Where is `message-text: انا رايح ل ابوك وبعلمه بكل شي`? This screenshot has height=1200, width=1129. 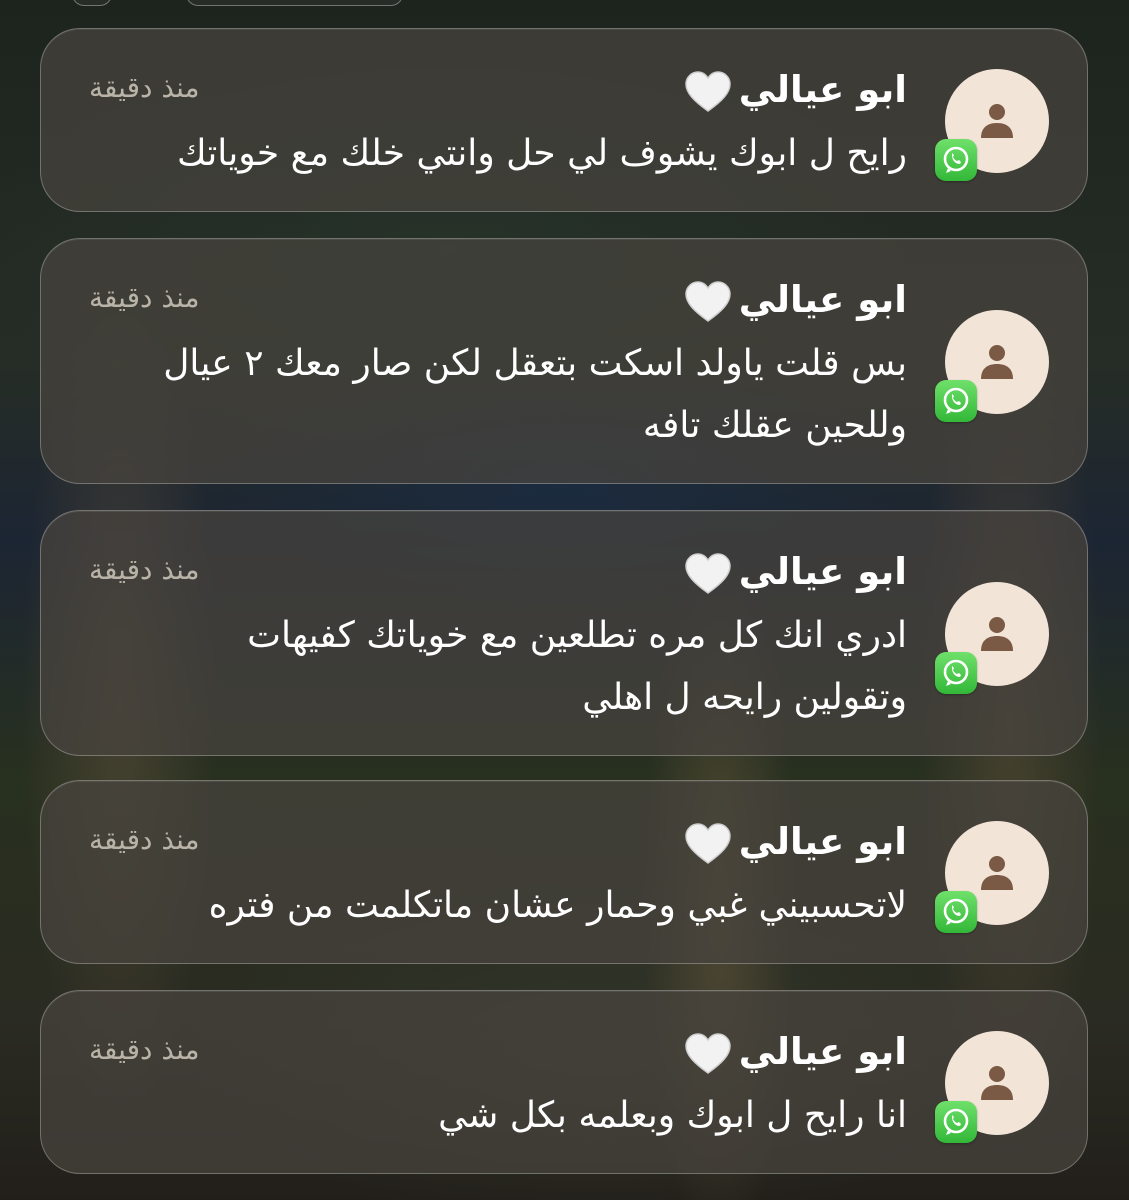 message-text: انا رايح ل ابوك وبعلمه بكل شي is located at coordinates (497, 1116).